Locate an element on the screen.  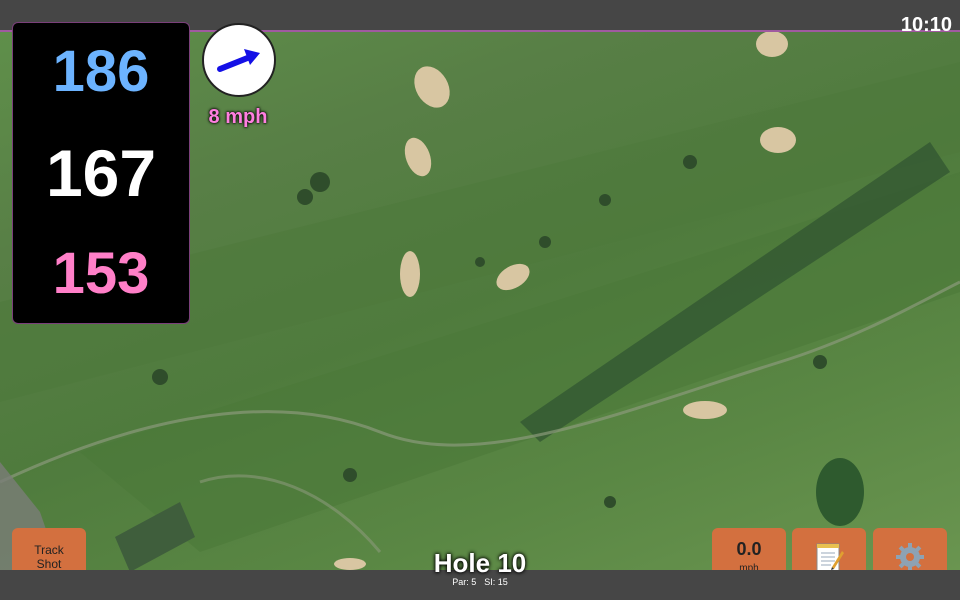
track-shot-label-line2: Shot is located at coordinates (49, 564).